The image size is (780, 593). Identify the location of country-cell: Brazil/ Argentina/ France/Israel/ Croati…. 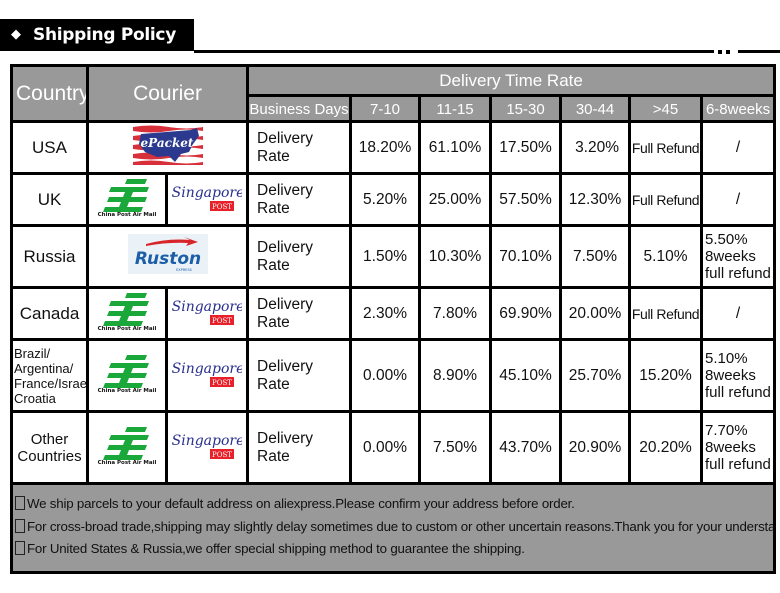
(49, 375).